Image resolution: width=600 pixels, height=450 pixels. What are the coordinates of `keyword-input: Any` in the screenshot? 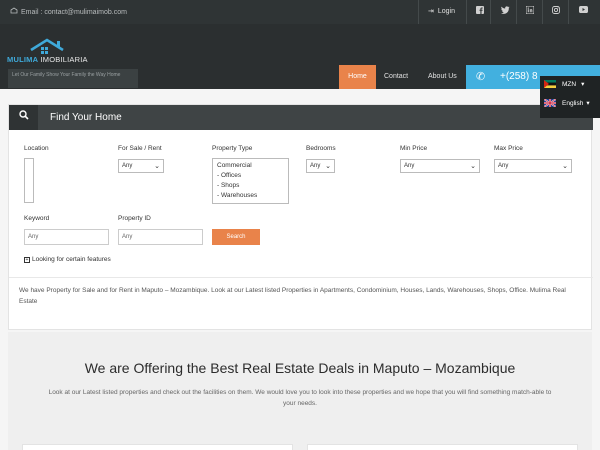 It's located at (66, 237).